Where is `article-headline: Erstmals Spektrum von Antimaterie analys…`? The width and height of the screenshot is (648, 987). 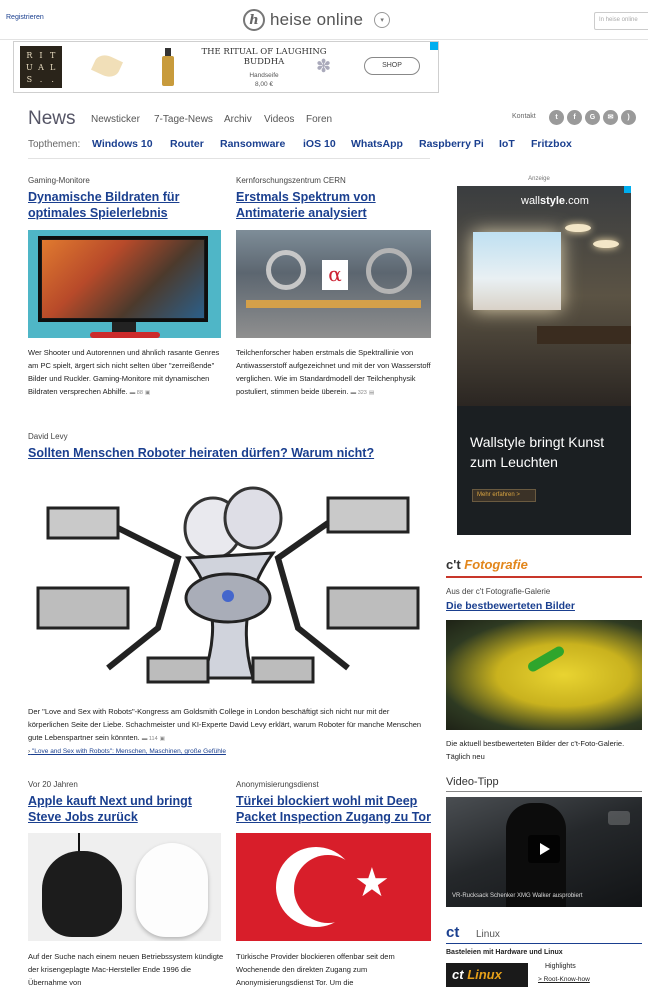 article-headline: Erstmals Spektrum von Antimaterie analys… is located at coordinates (331, 205).